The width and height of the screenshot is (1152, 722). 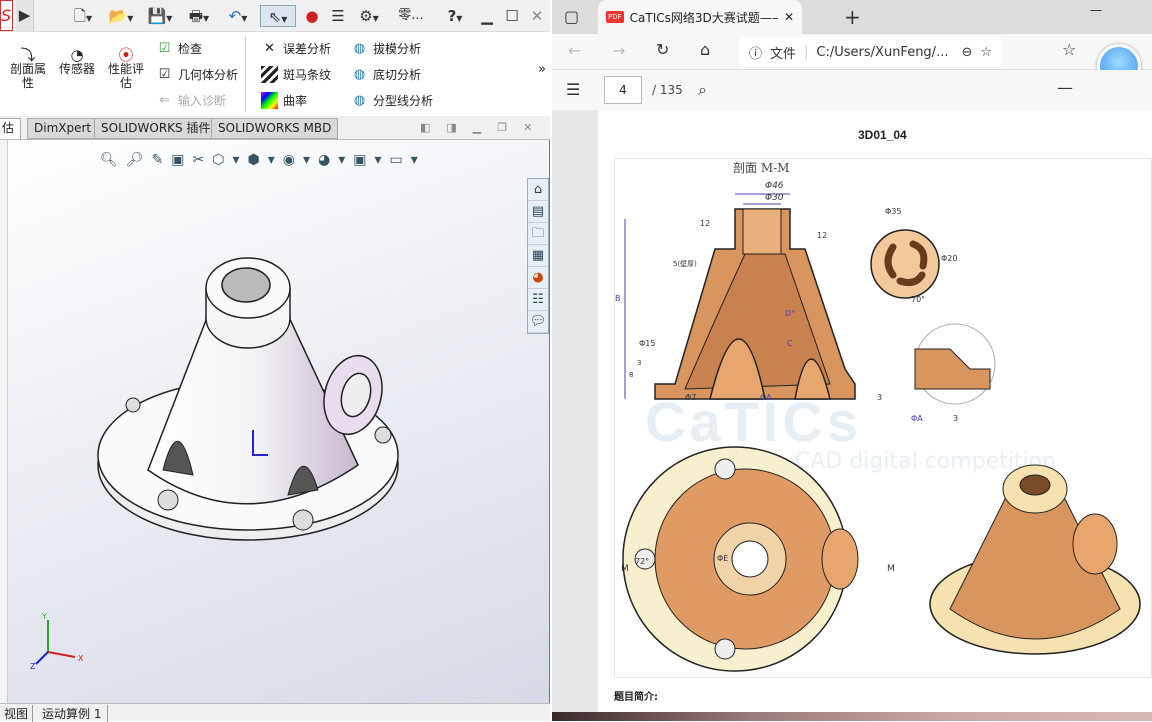 I want to click on viewport-window-controls: ◧◨▁❐✕, so click(x=484, y=127).